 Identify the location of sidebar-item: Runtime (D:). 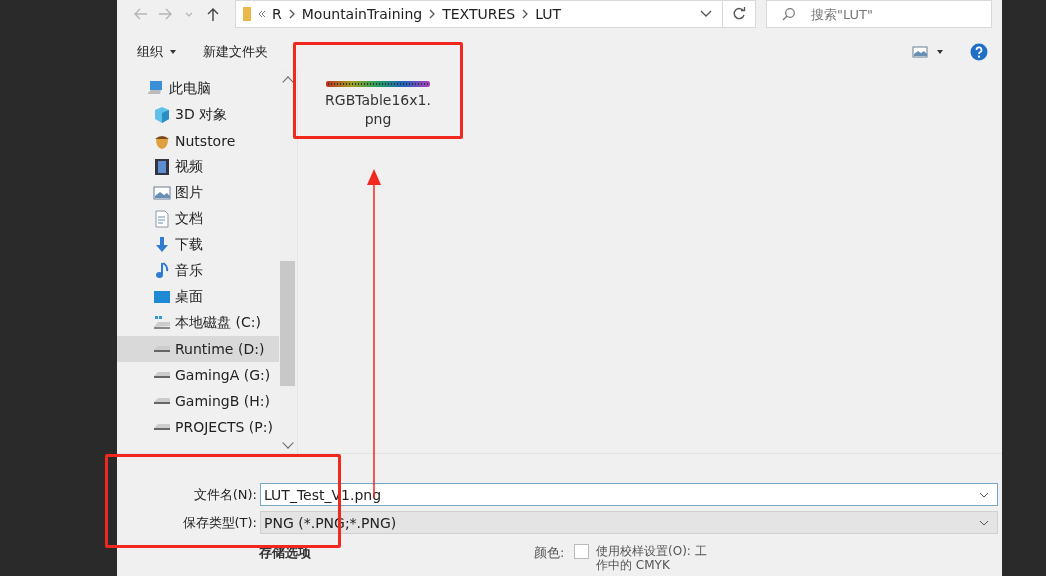
(198, 349).